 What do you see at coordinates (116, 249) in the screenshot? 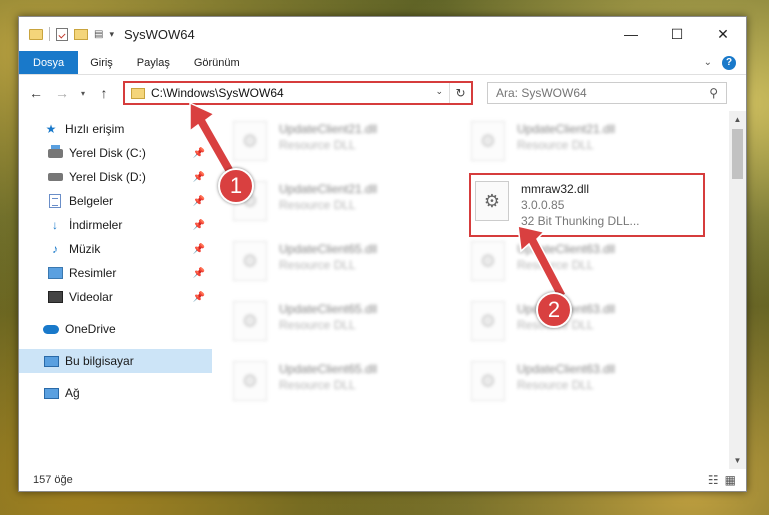
I see `sidebar-item-music: ♪ Müzik 📌` at bounding box center [116, 249].